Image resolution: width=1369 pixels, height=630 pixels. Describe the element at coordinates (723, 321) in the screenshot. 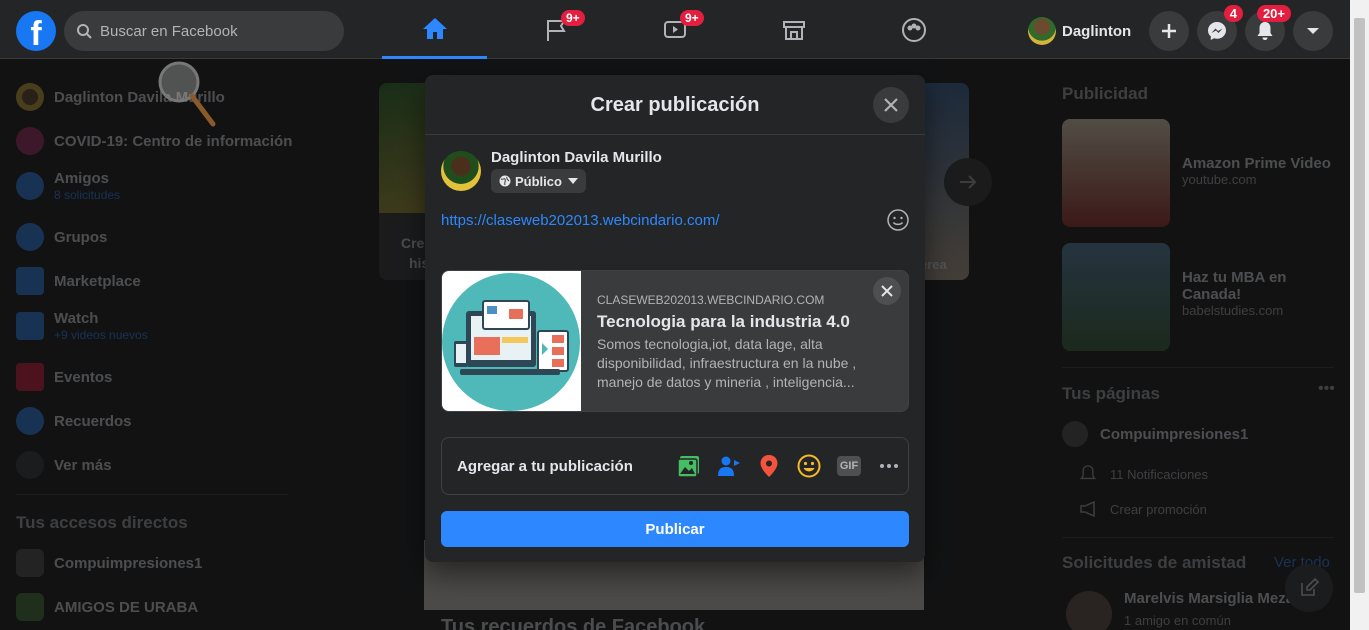

I see `link-title: Tecnologia para la industria 4.0` at that location.